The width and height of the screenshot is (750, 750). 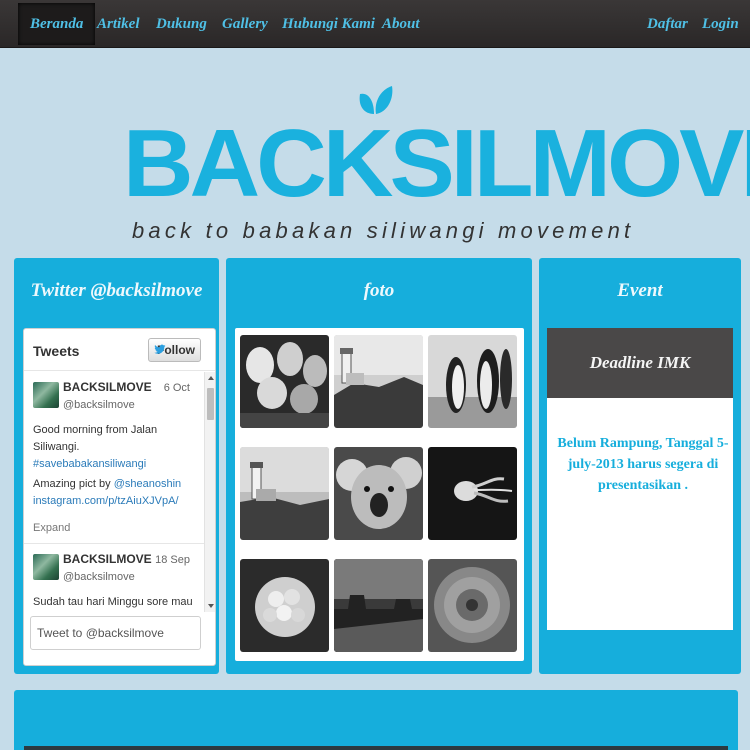 What do you see at coordinates (378, 381) in the screenshot?
I see `photo-thumb-lighthouse` at bounding box center [378, 381].